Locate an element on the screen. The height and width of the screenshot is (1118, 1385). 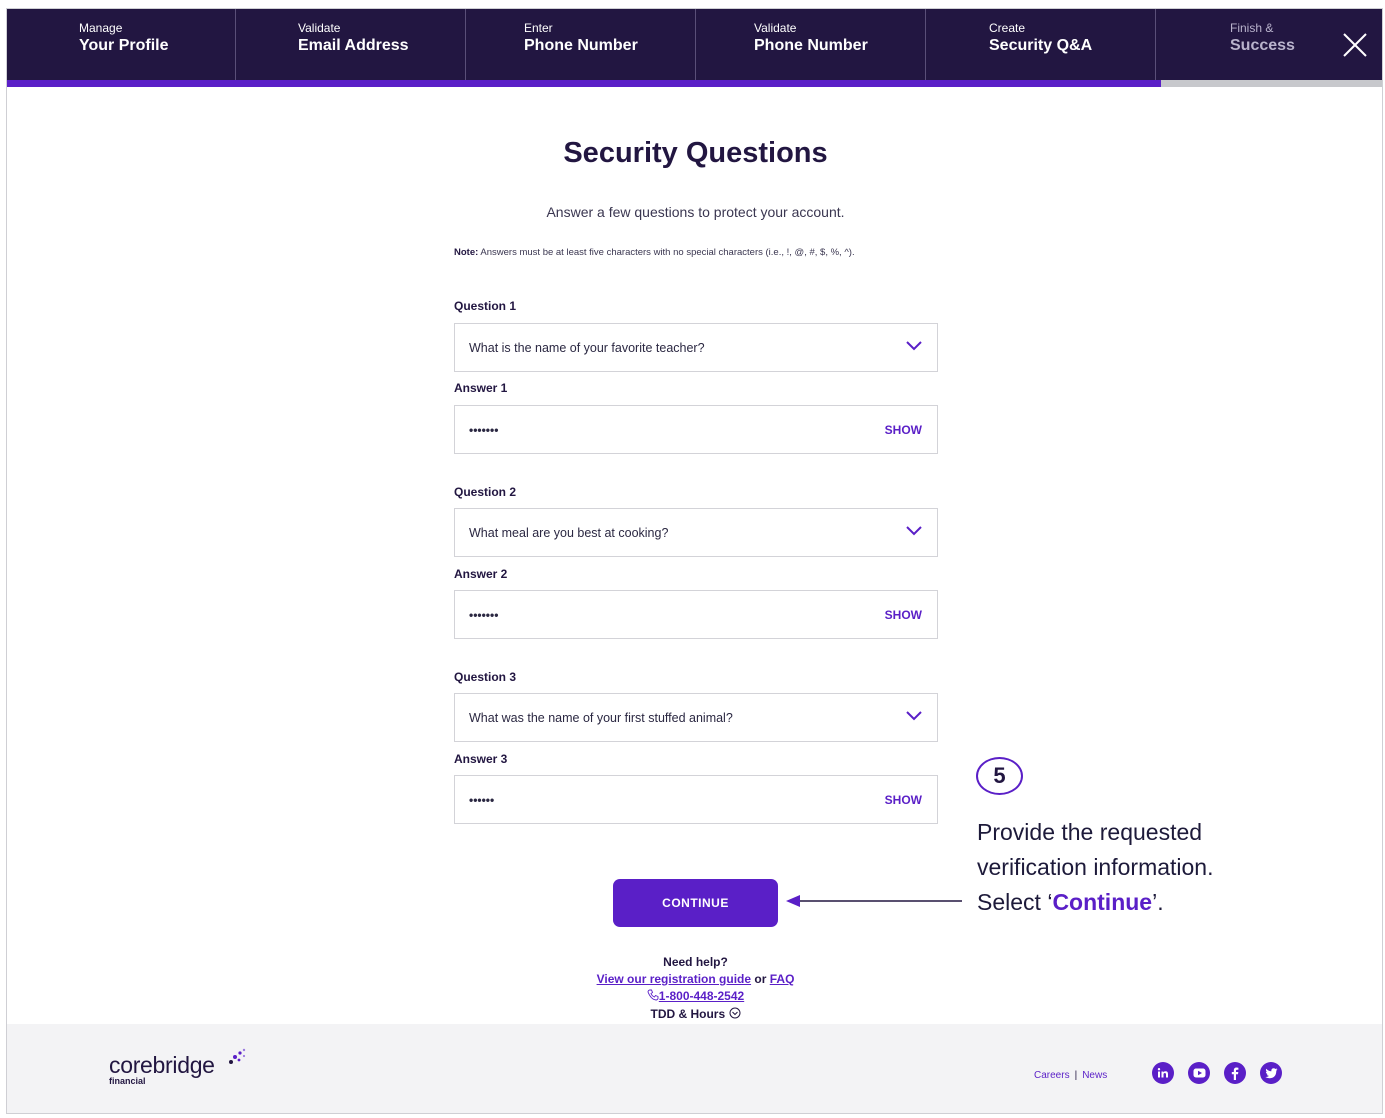
close-icon is located at coordinates (1355, 44).